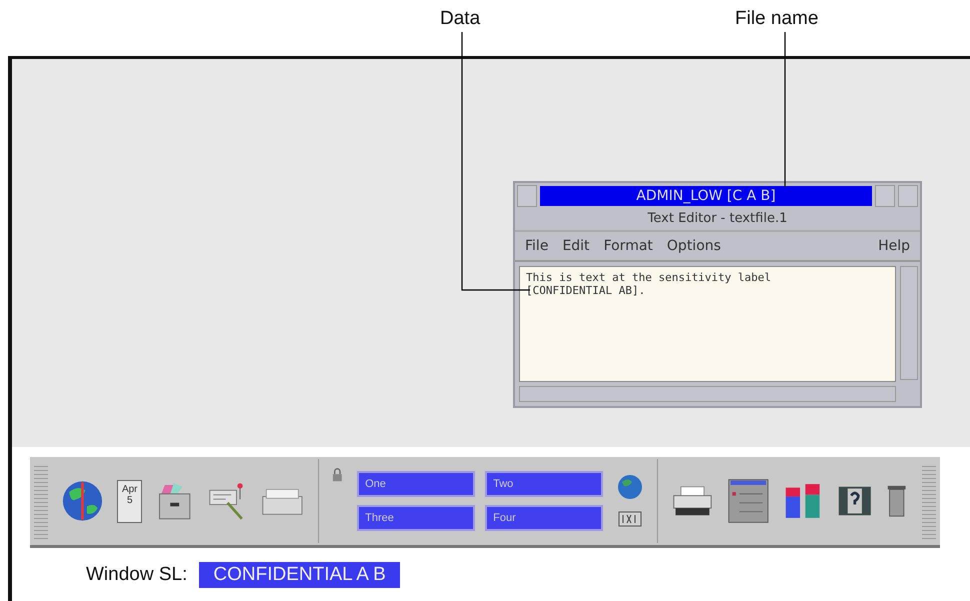 The image size is (970, 601). What do you see at coordinates (460, 19) in the screenshot?
I see `callout-label: Data` at bounding box center [460, 19].